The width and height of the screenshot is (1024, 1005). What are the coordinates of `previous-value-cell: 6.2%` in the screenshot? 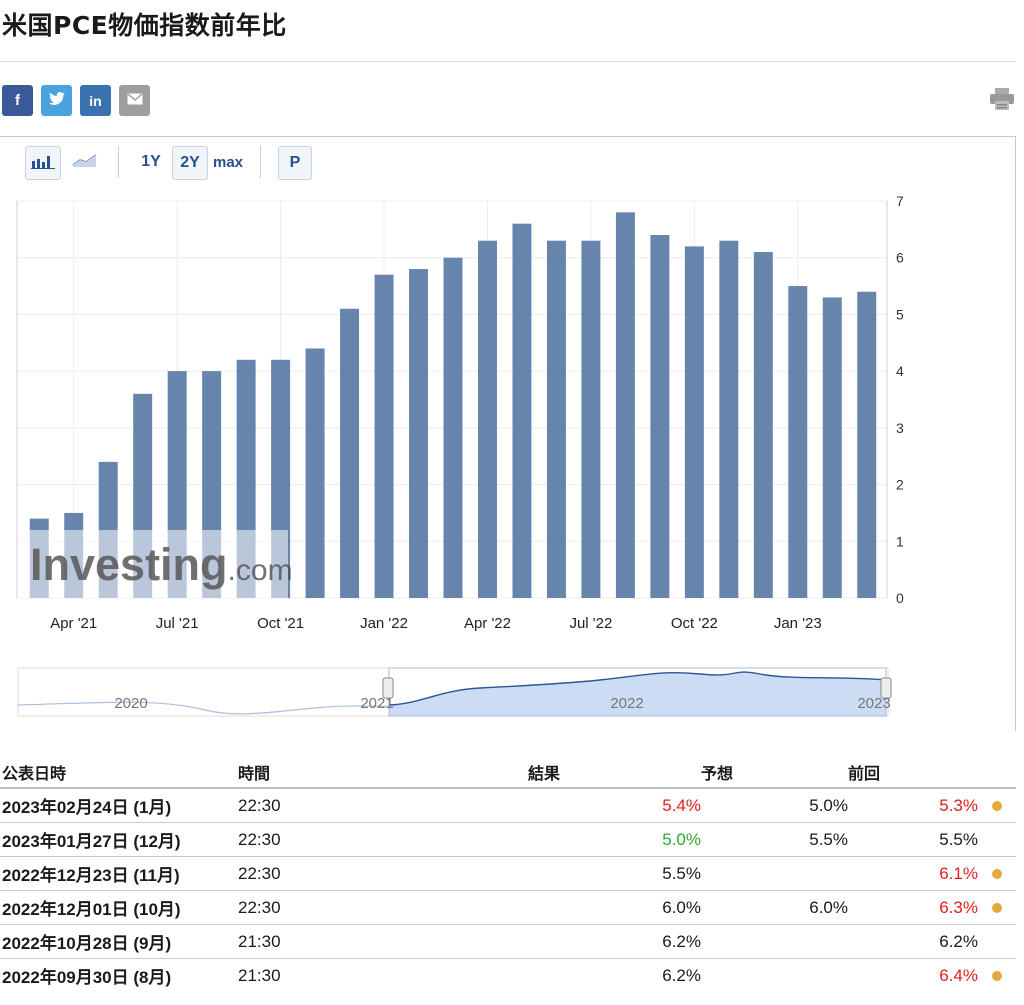 It's located at (913, 941).